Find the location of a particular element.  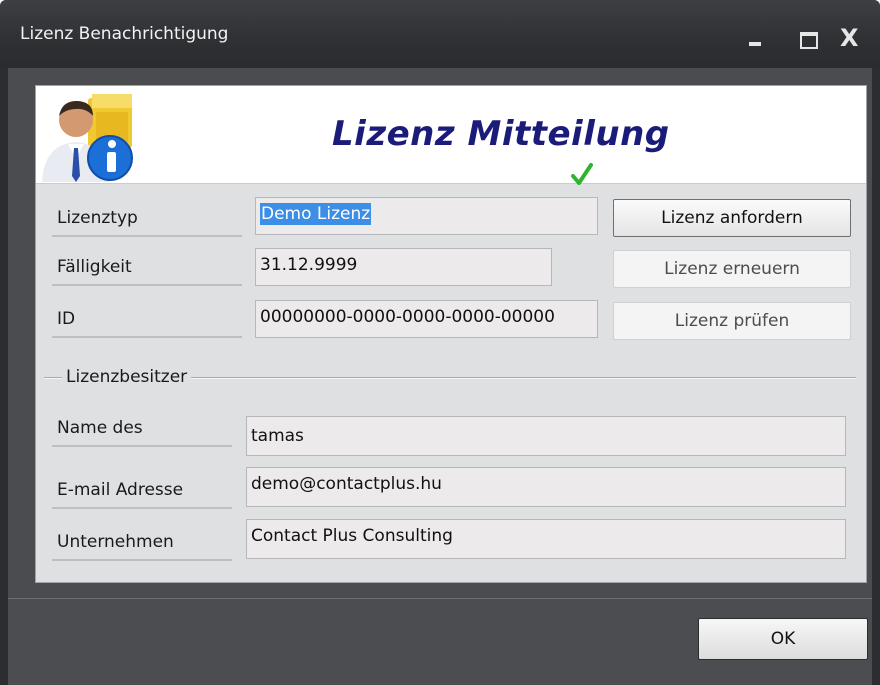

license-type-value: Demo Lizenz is located at coordinates (316, 214).